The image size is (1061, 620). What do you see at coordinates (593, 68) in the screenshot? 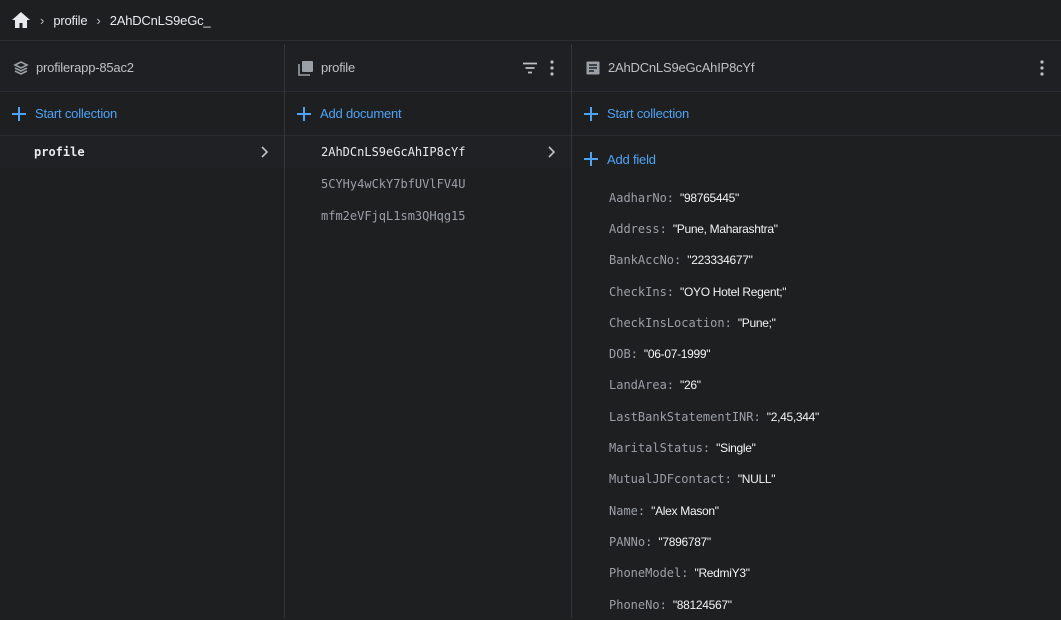
I see `document-icon` at bounding box center [593, 68].